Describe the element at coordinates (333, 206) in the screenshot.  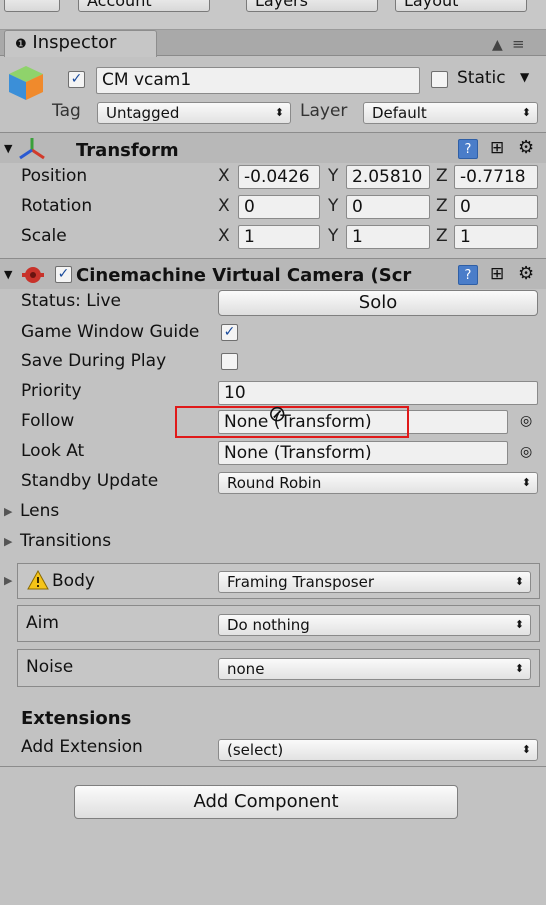
I see `rotation-y-label: Y` at that location.